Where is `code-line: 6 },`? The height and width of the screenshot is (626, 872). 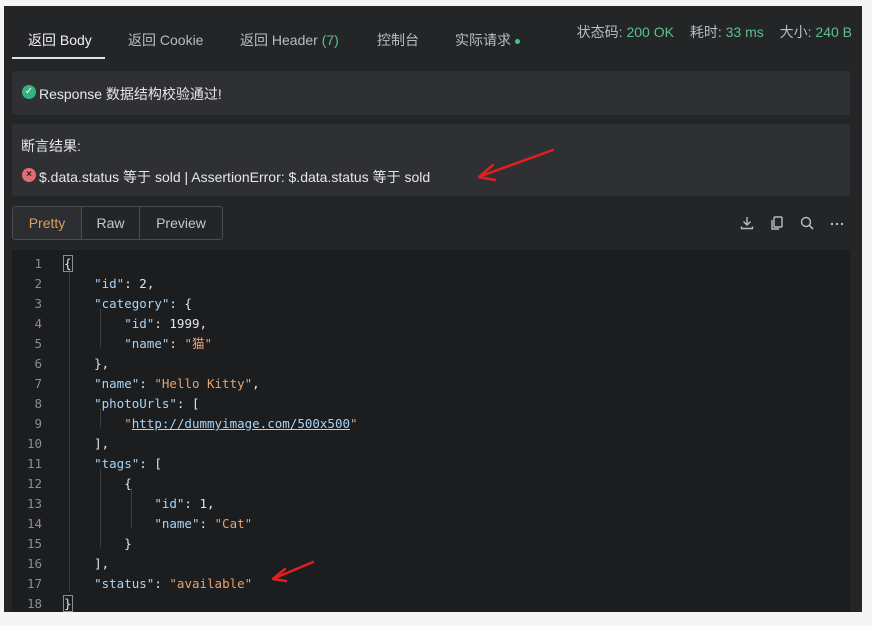
code-line: 6 }, is located at coordinates (431, 364).